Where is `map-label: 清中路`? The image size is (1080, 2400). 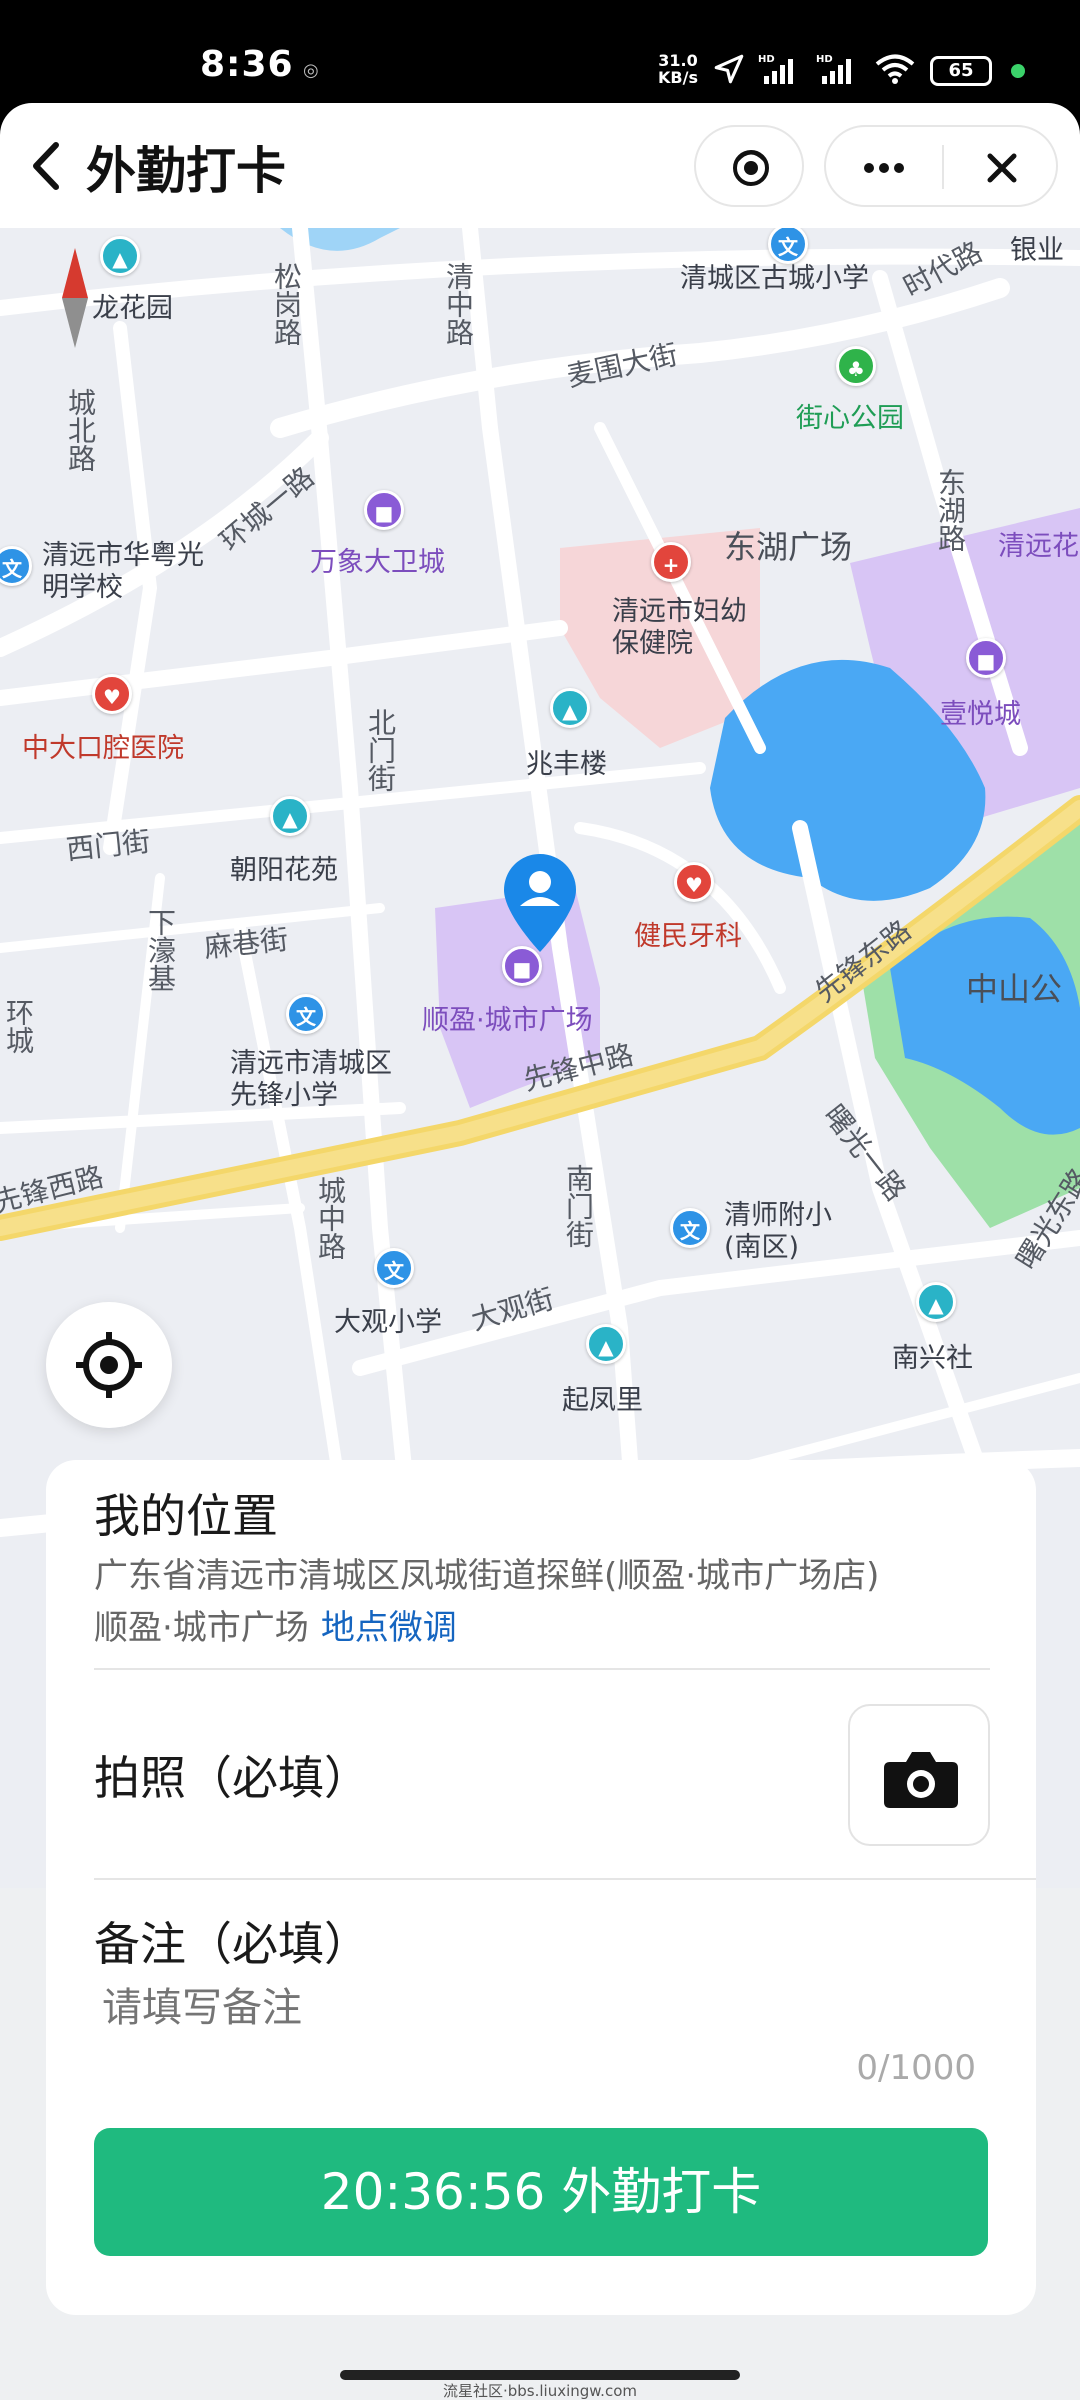 map-label: 清中路 is located at coordinates (458, 304).